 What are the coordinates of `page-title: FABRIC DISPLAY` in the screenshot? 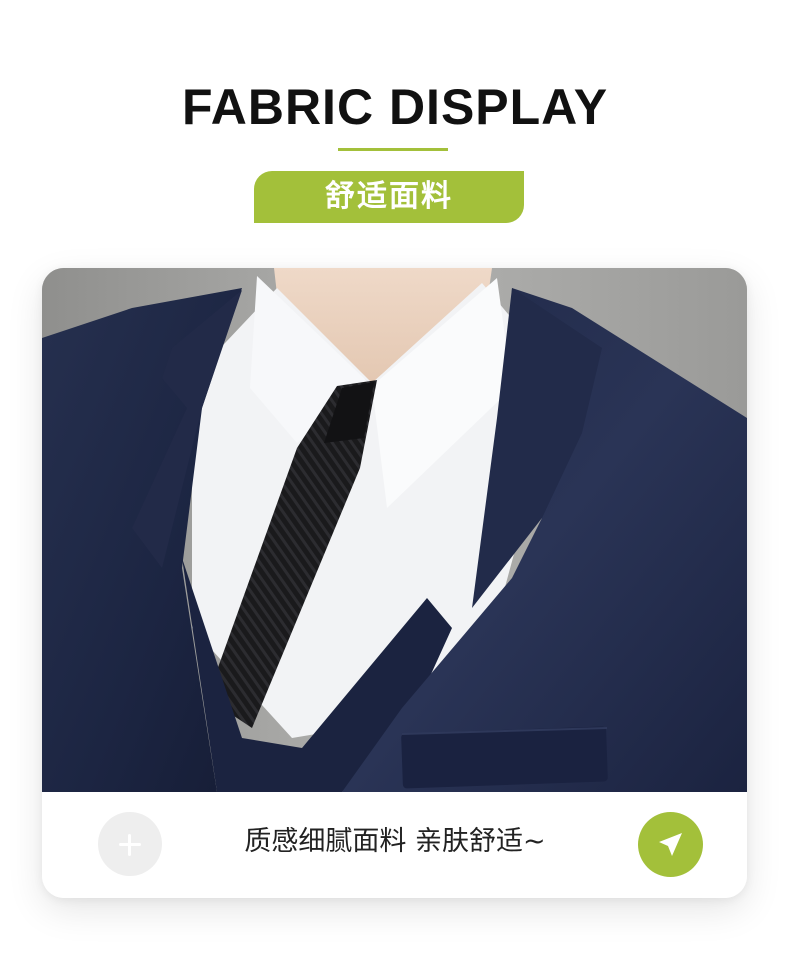 It's located at (395, 107).